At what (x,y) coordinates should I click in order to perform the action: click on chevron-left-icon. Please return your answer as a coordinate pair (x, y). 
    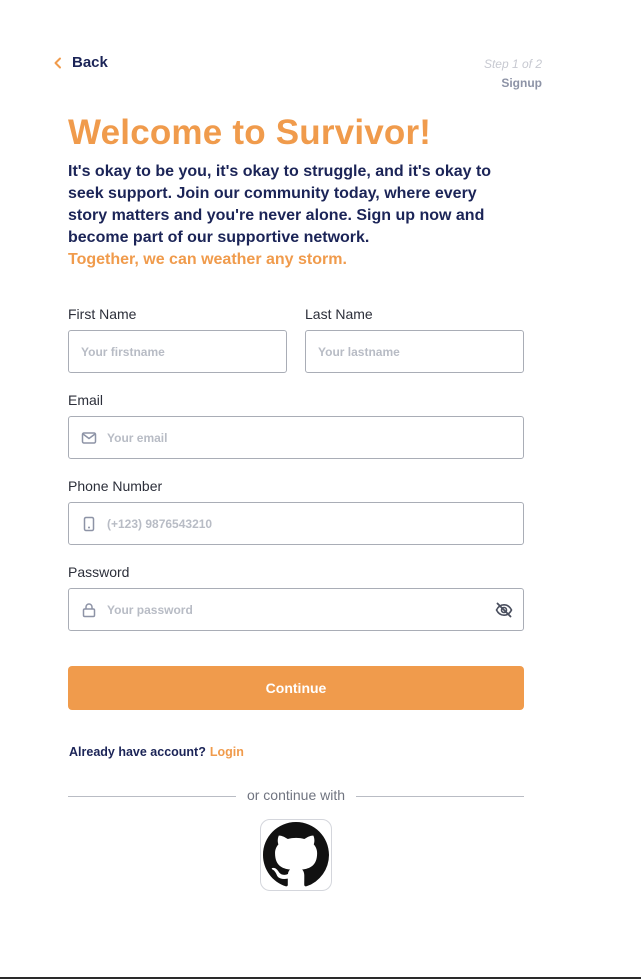
    Looking at the image, I should click on (57, 62).